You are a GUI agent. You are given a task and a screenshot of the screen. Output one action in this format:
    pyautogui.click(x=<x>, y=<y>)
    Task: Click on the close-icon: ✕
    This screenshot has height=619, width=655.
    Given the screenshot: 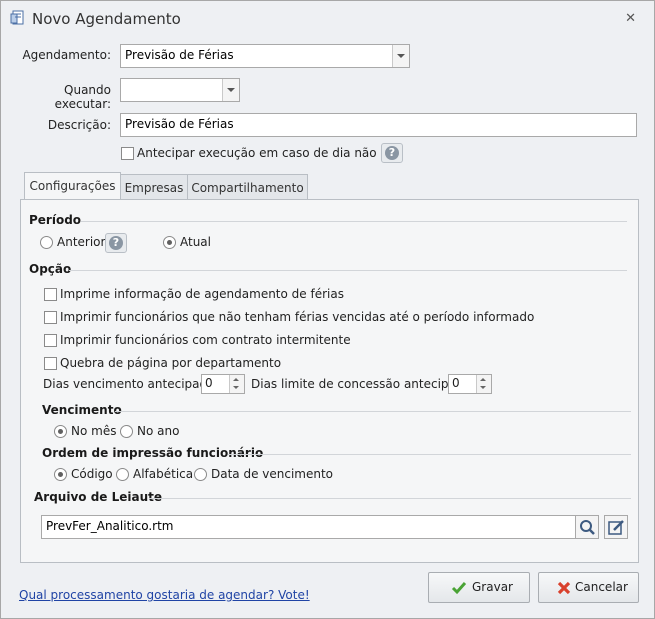 What is the action you would take?
    pyautogui.click(x=630, y=18)
    